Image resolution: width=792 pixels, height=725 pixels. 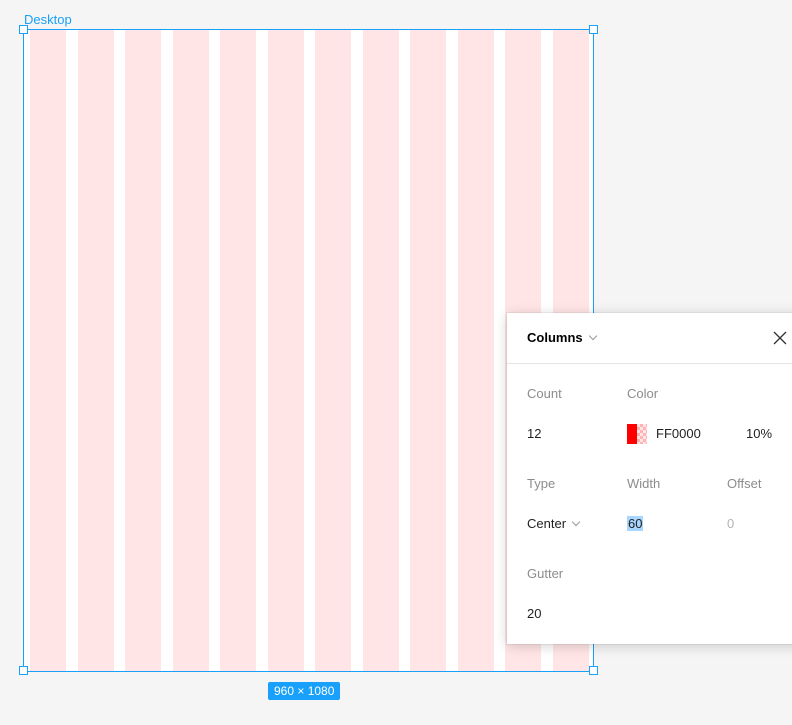 I want to click on gutter-label: Gutter, so click(x=545, y=573).